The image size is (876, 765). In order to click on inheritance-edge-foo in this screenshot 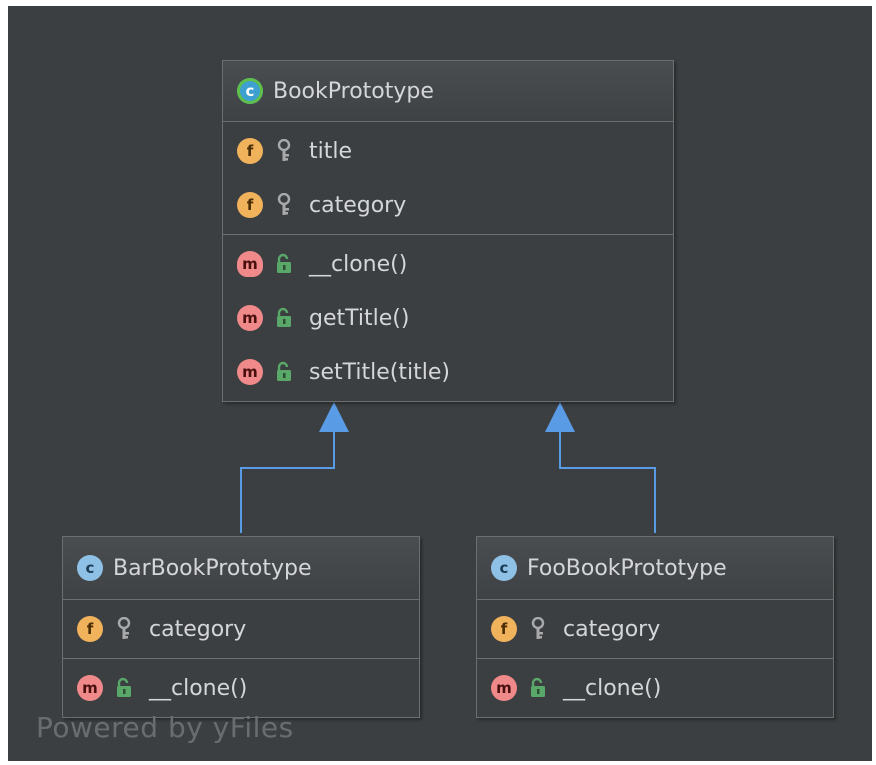, I will do `click(607, 481)`.